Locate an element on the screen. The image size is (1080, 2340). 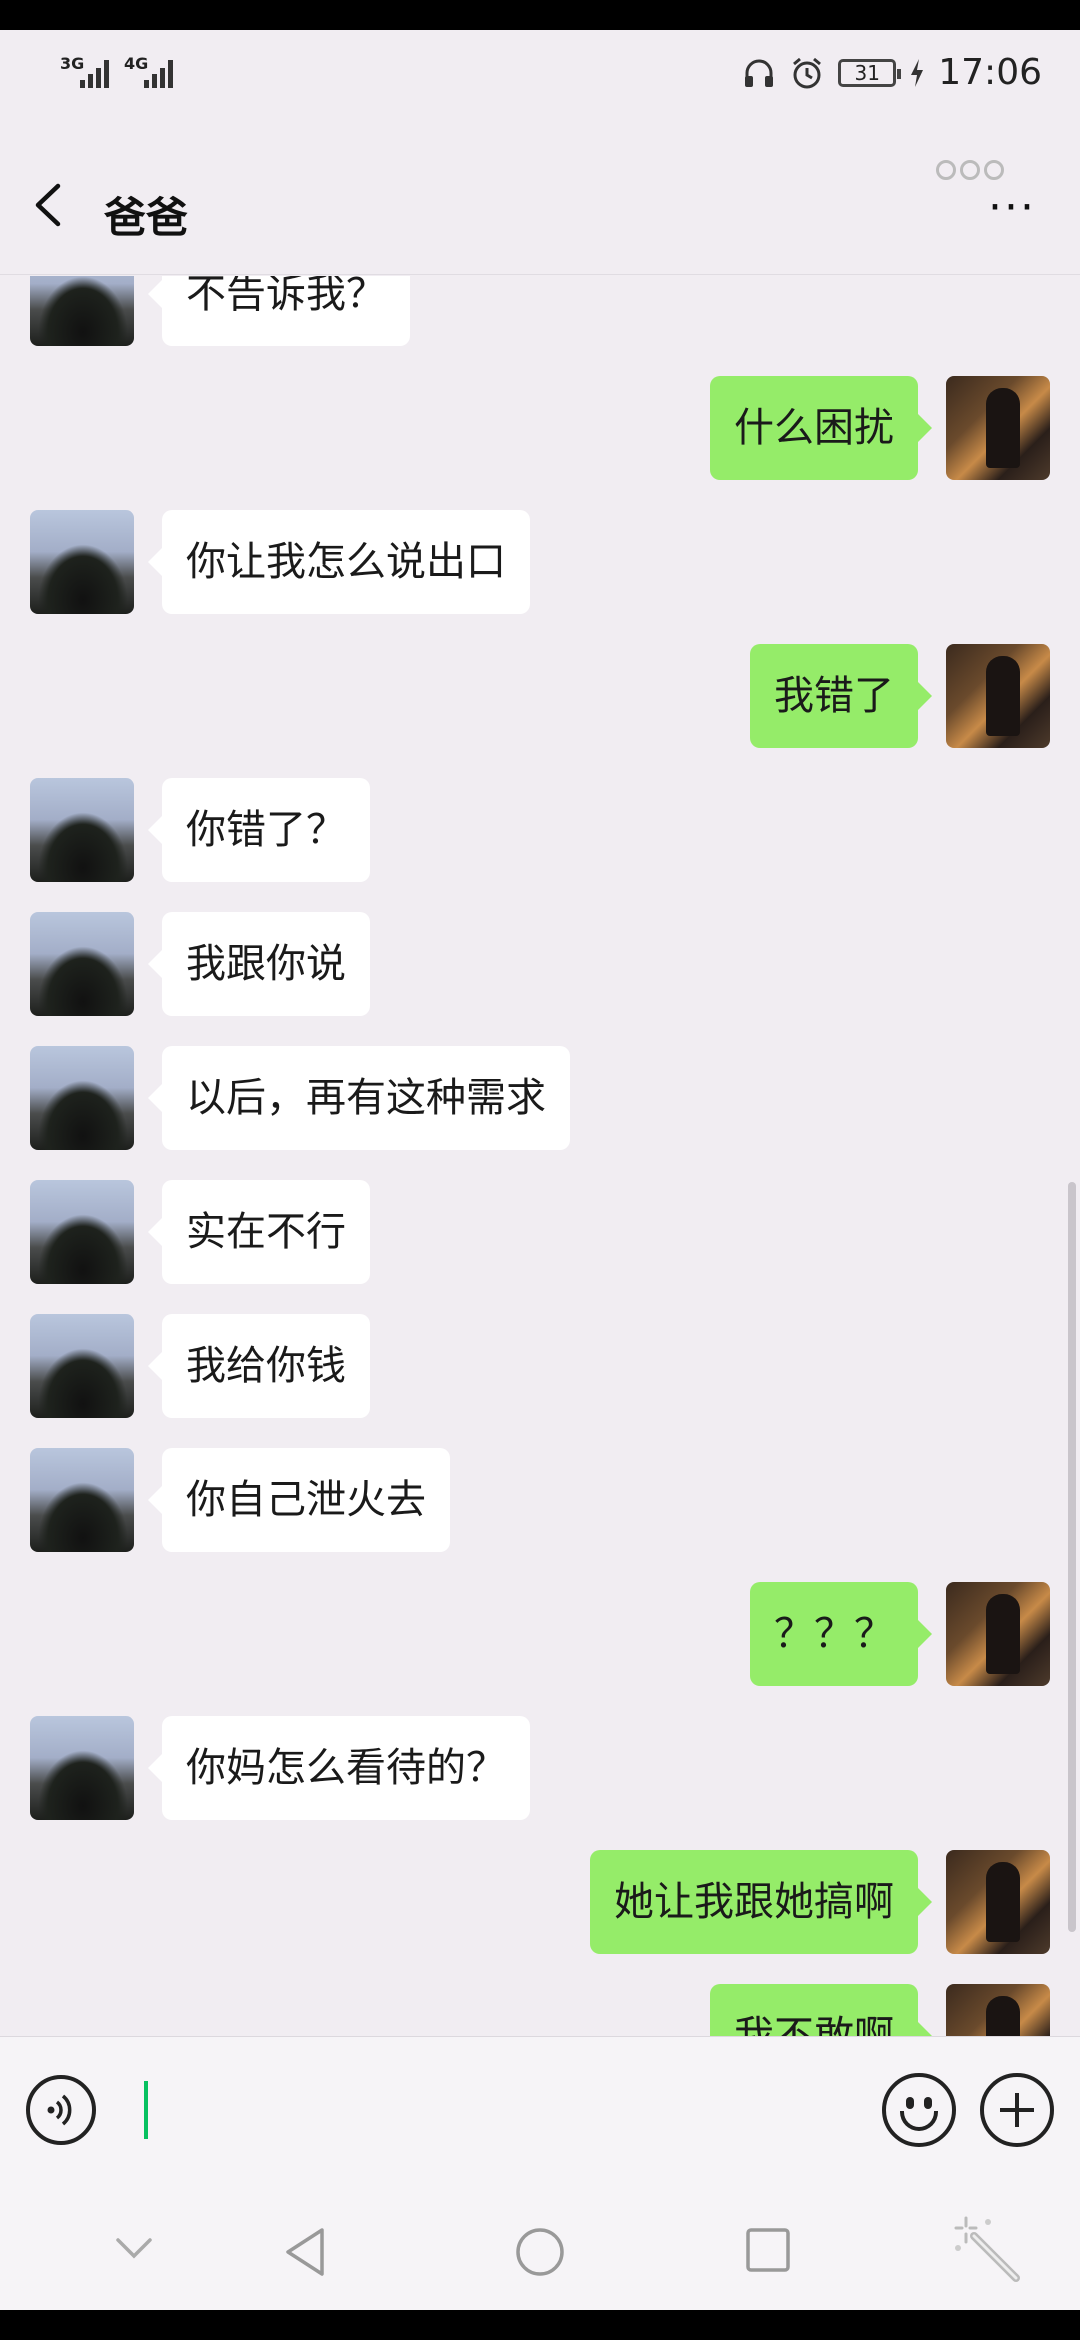
message-bubble: 我不敢啊 is located at coordinates (821, 2010).